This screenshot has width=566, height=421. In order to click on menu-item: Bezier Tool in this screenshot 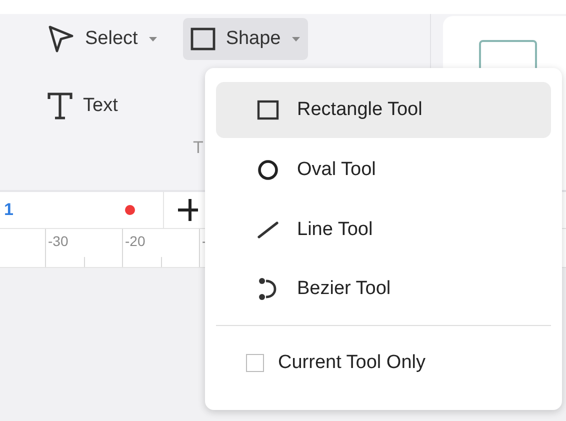, I will do `click(383, 289)`.